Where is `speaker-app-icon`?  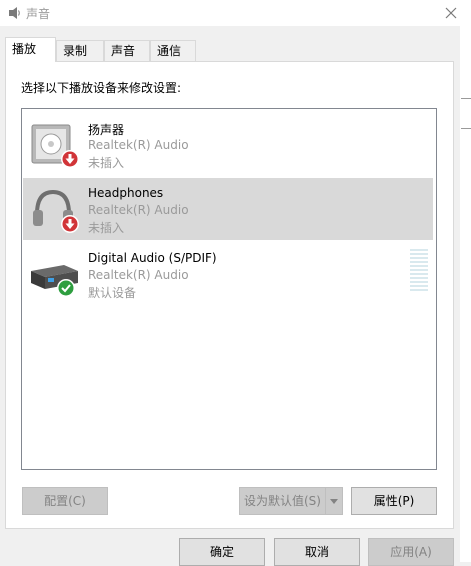 speaker-app-icon is located at coordinates (14, 13).